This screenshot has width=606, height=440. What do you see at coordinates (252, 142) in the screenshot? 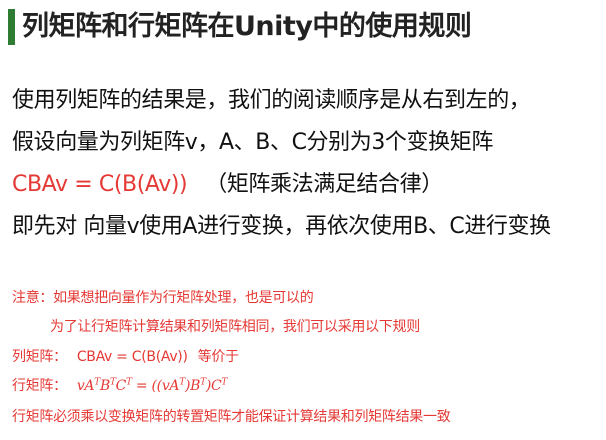
I see `body-line-2: 假设向量为列矩阵v，A、B、C分别为3个变换矩阵` at bounding box center [252, 142].